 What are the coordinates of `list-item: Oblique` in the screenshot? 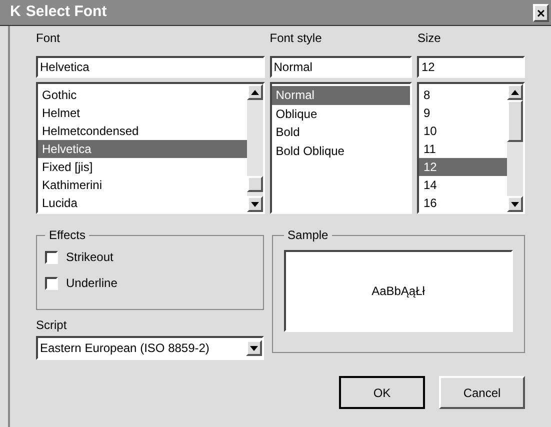 It's located at (341, 113).